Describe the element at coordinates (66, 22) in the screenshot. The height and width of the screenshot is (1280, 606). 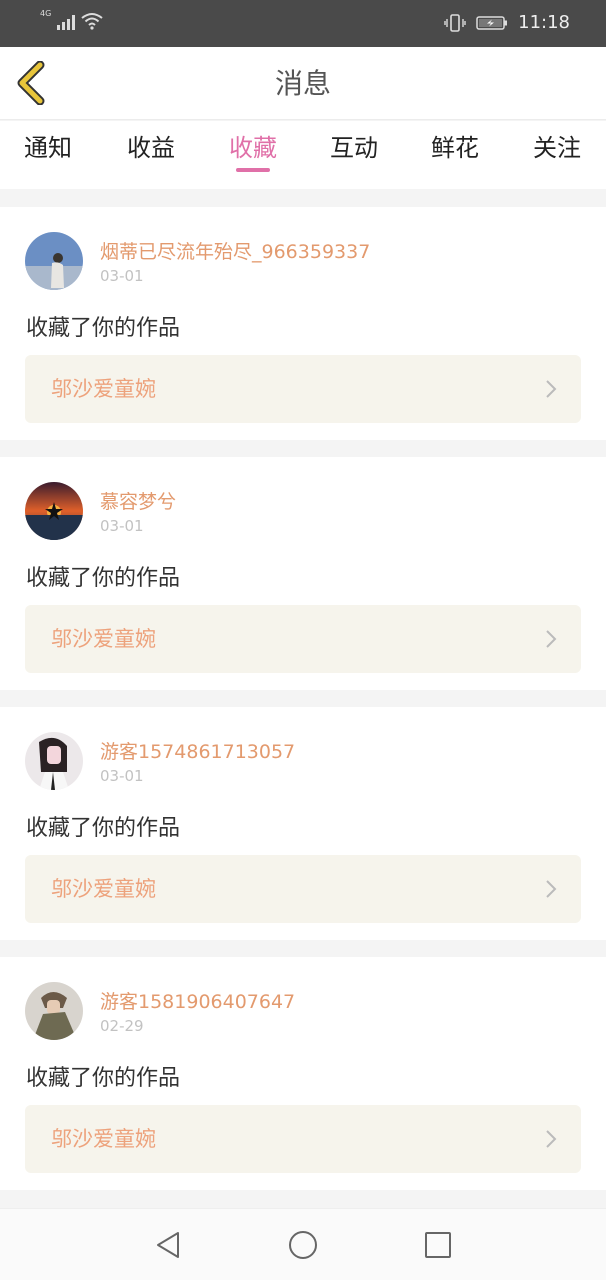
I see `signal-icon` at that location.